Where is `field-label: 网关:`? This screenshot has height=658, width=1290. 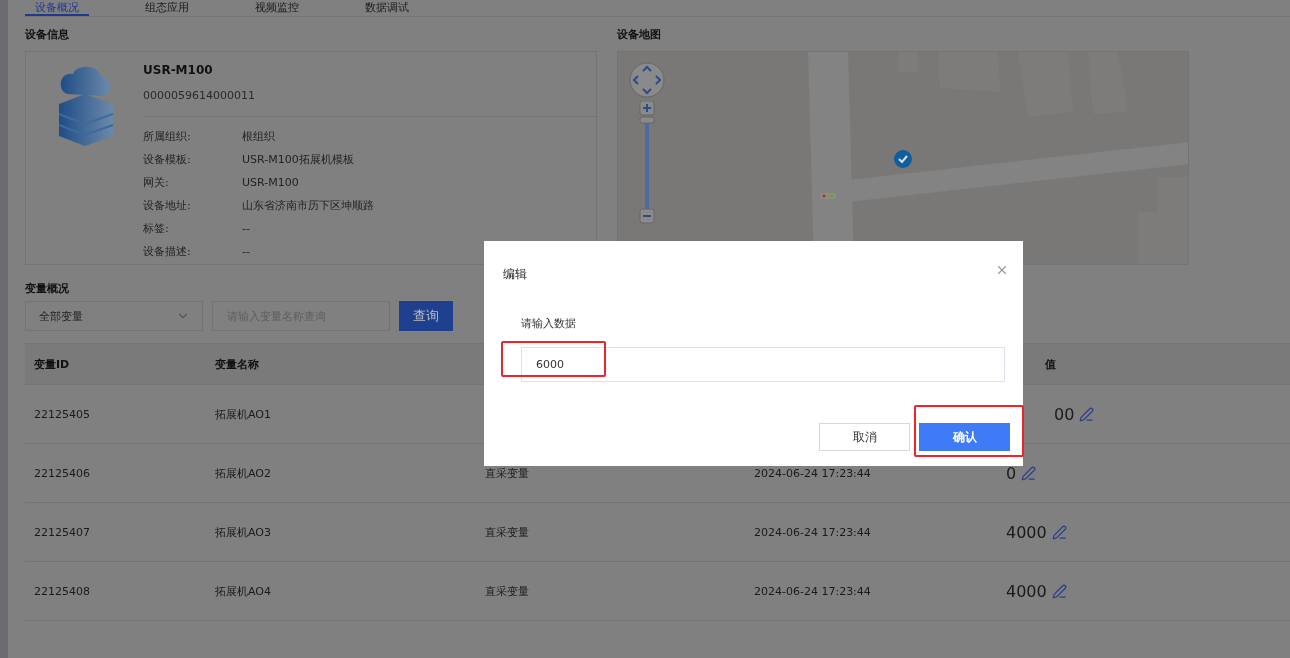 field-label: 网关: is located at coordinates (156, 182).